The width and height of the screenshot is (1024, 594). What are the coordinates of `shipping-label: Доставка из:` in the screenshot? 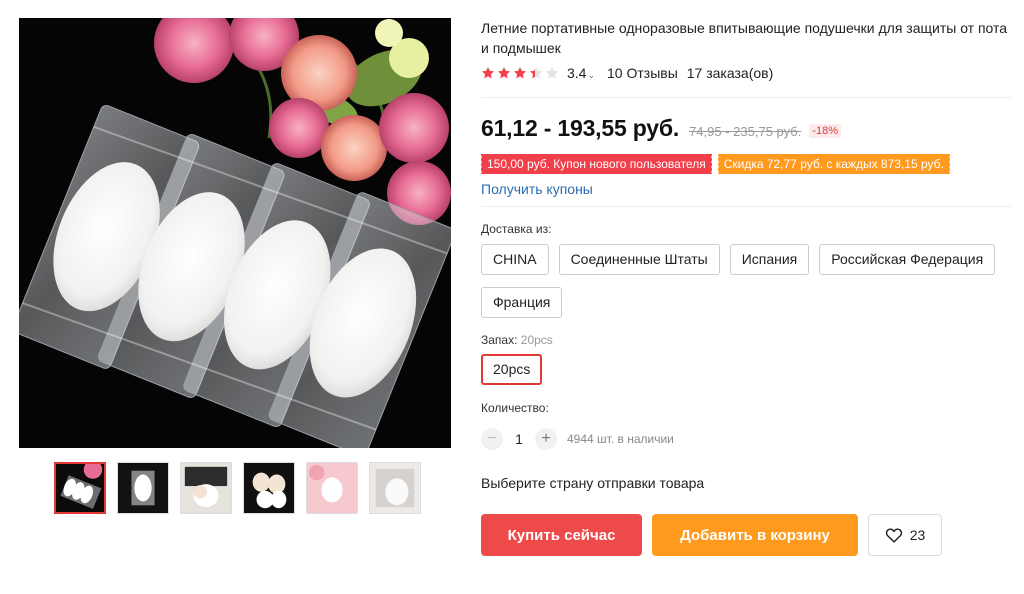 It's located at (516, 229).